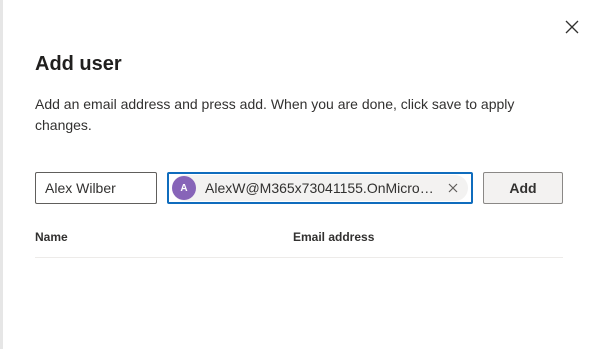 Image resolution: width=597 pixels, height=349 pixels. I want to click on add-button: Add, so click(523, 188).